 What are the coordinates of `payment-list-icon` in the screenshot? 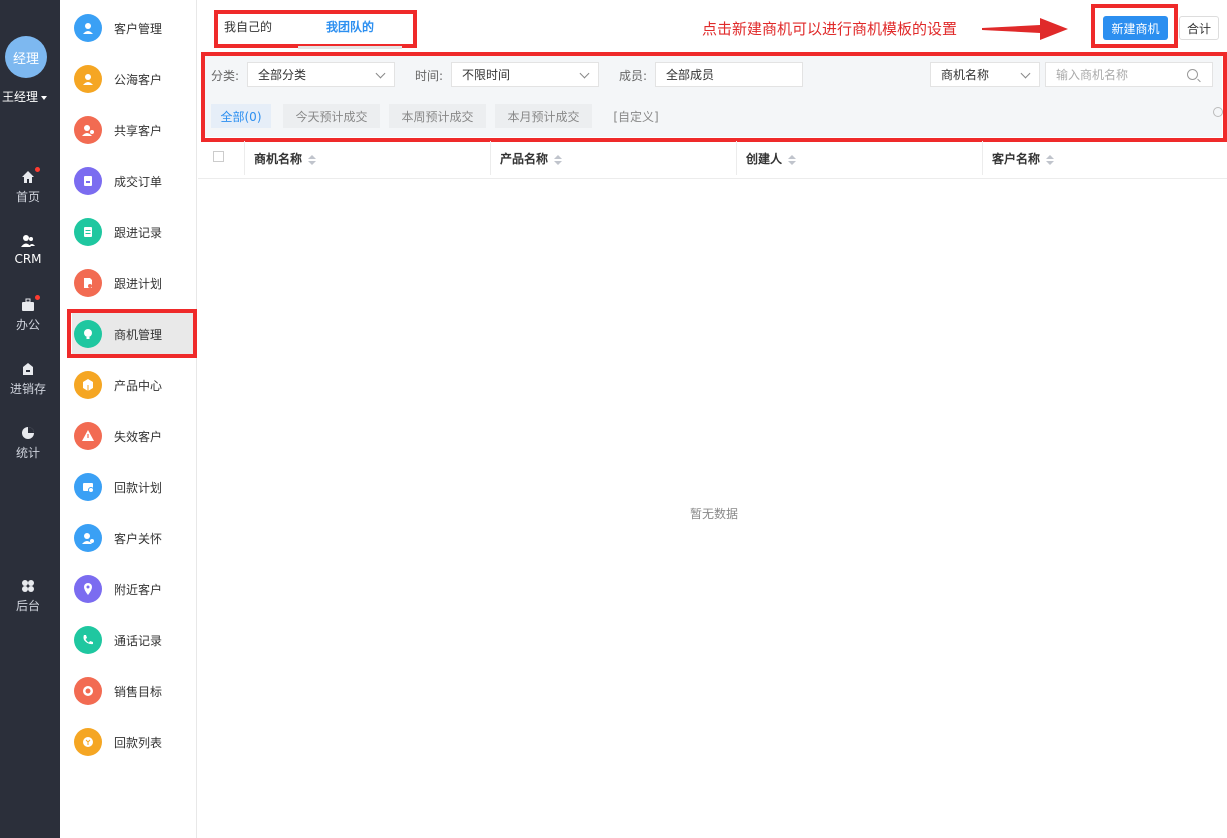 It's located at (88, 742).